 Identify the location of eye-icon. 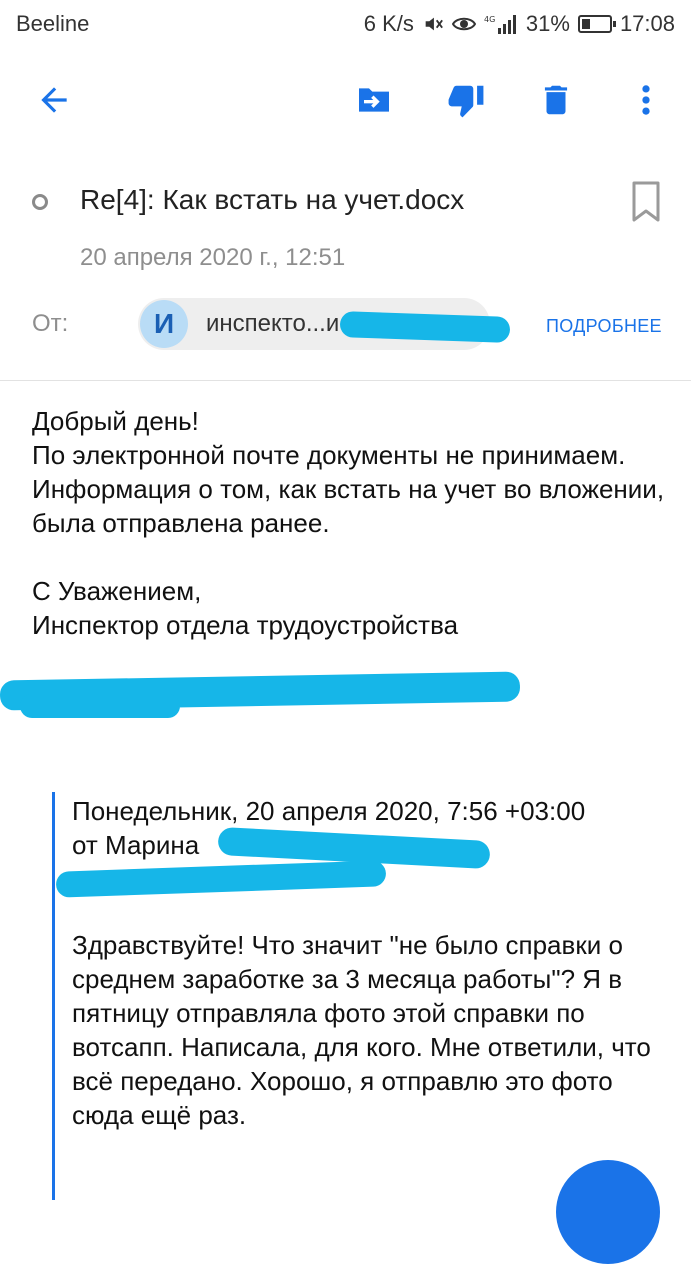
(463, 24).